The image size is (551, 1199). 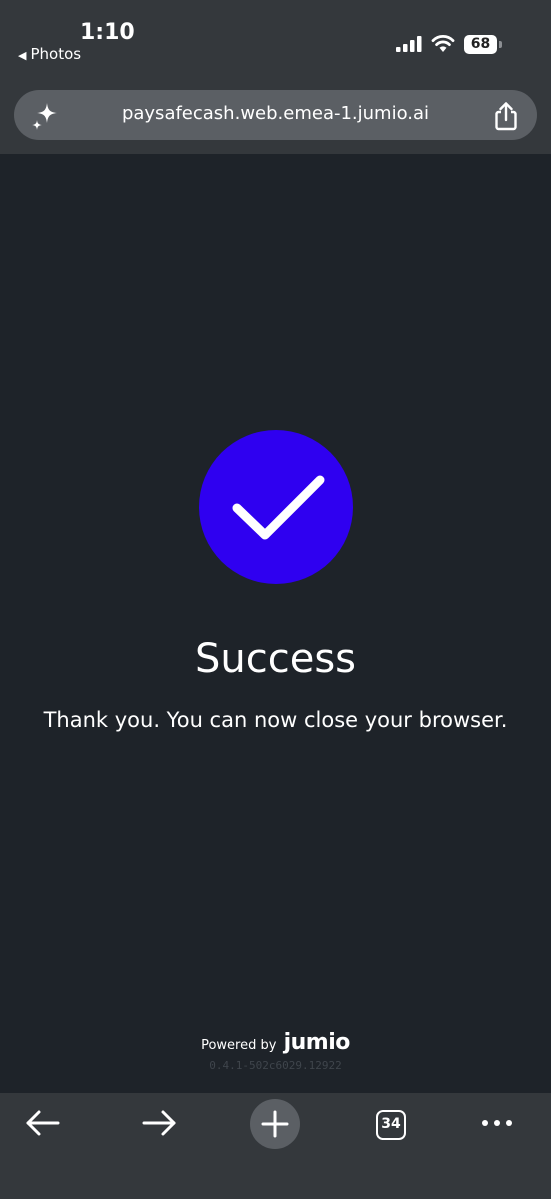 I want to click on browser-toolbar: 34, so click(x=275, y=1146).